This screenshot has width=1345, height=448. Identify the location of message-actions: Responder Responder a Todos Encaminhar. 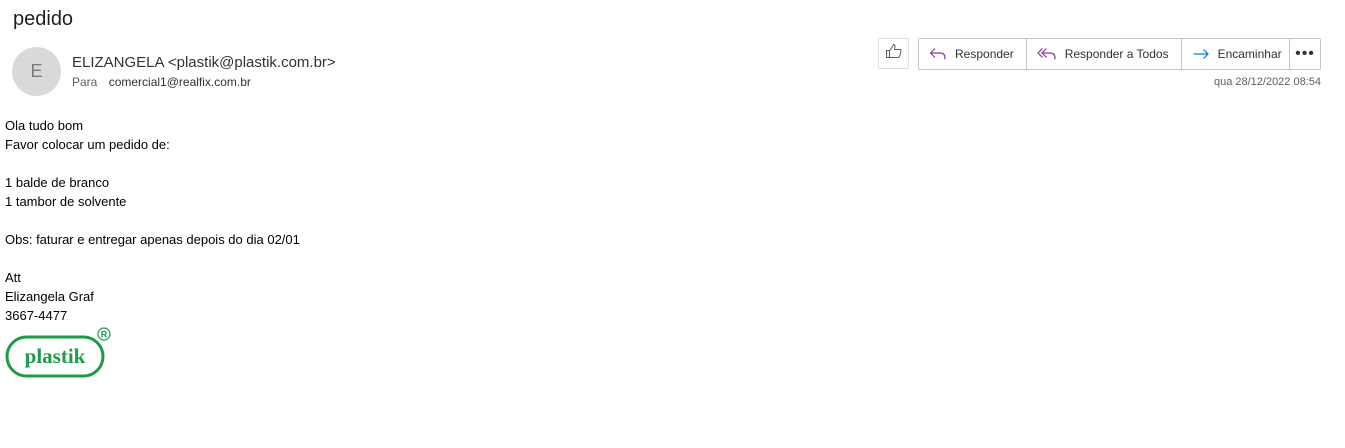
(1106, 54).